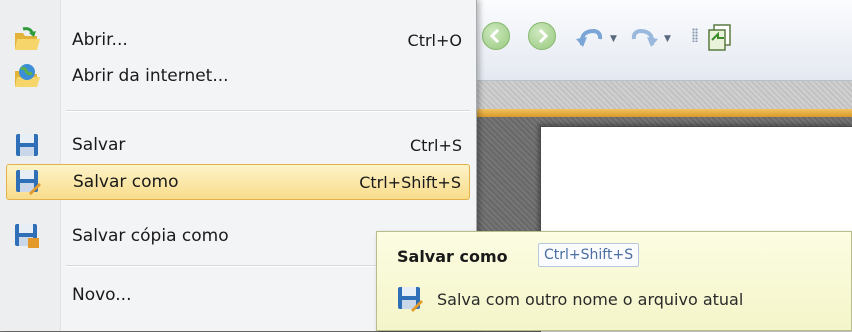 This screenshot has height=332, width=852. What do you see at coordinates (589, 255) in the screenshot?
I see `tooltip-shortcut: Ctrl+Shift+S` at bounding box center [589, 255].